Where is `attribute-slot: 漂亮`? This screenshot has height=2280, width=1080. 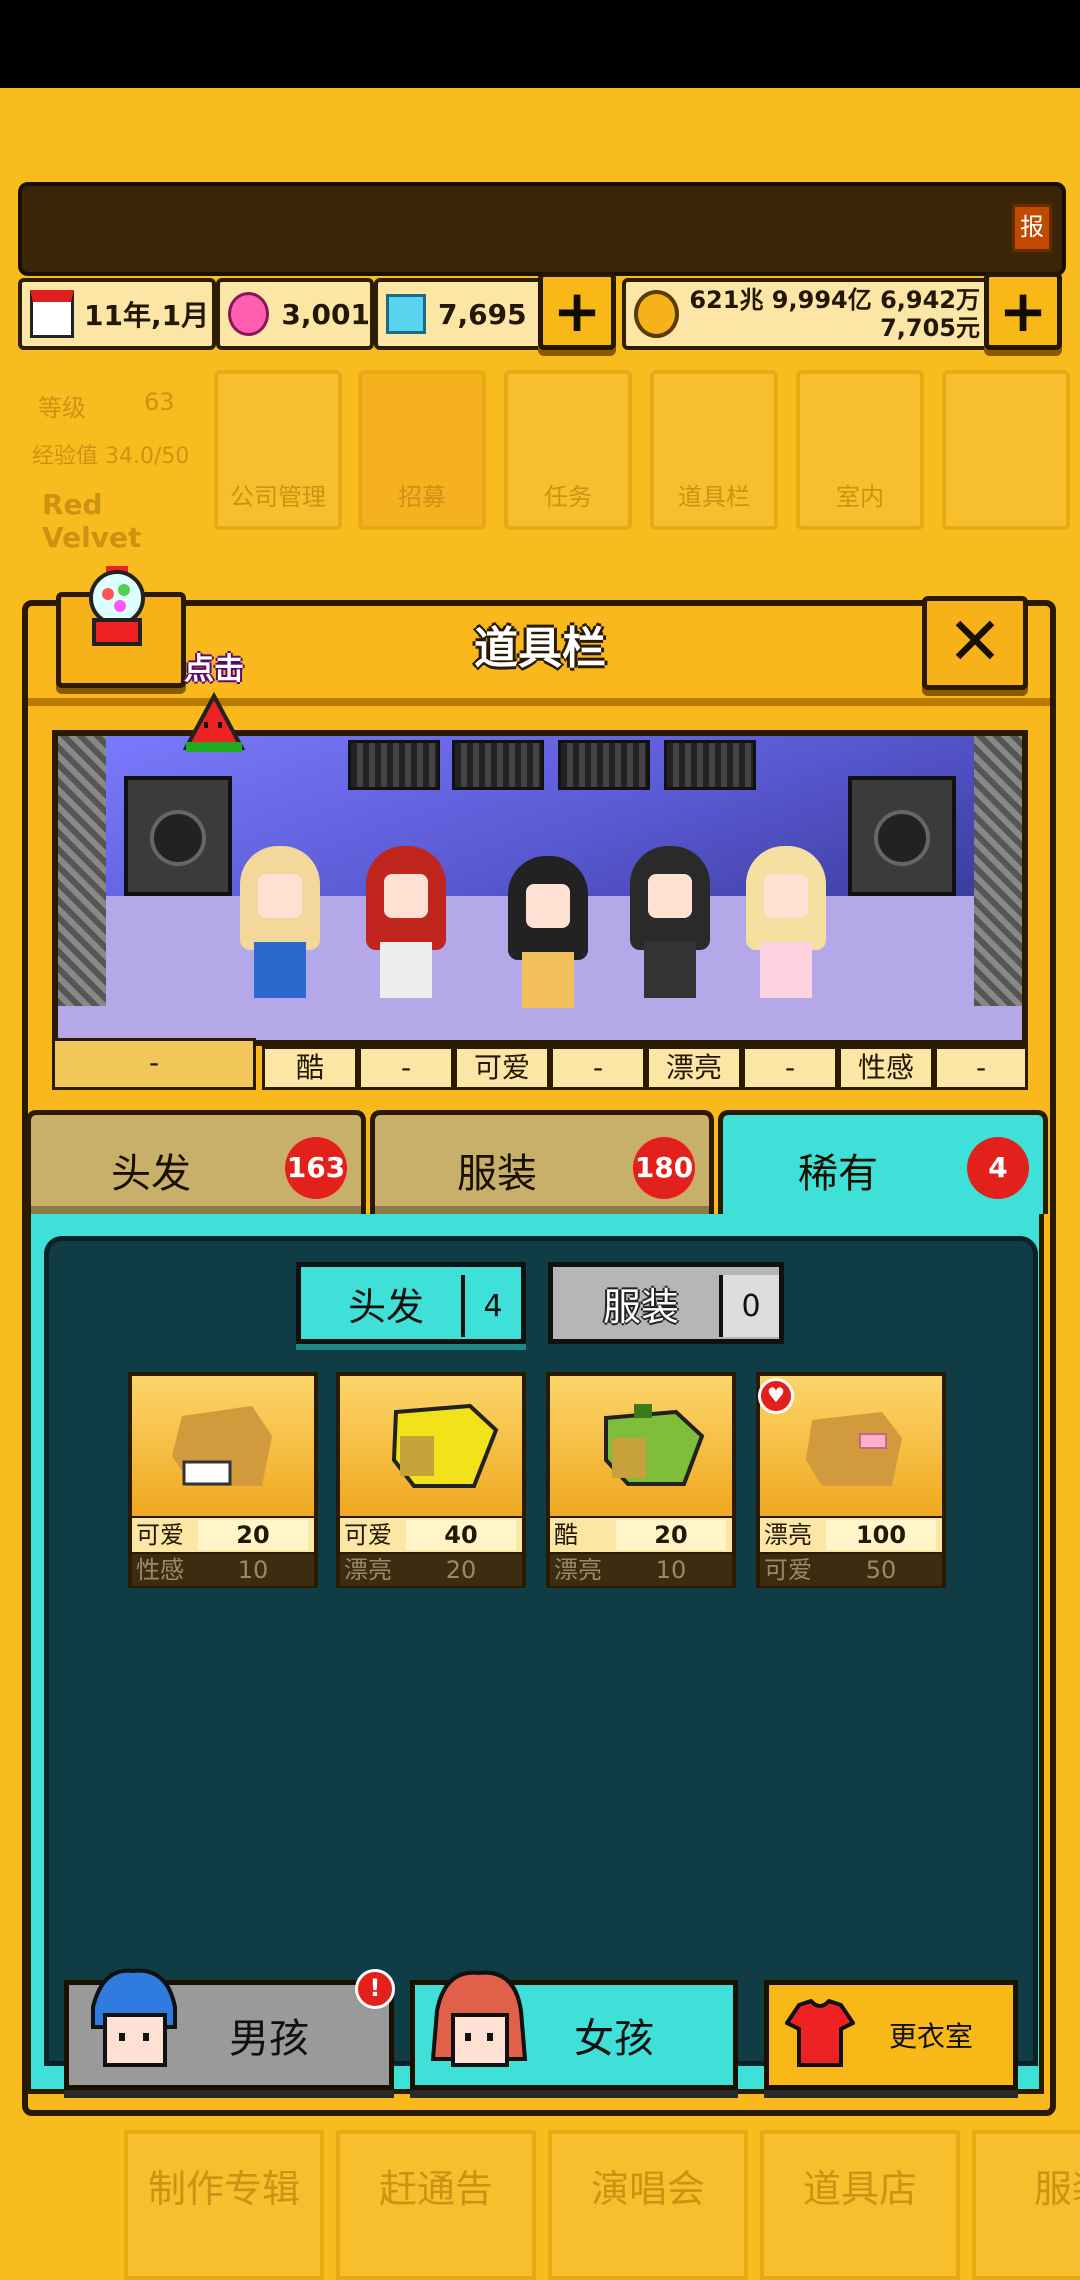 attribute-slot: 漂亮 is located at coordinates (694, 1068).